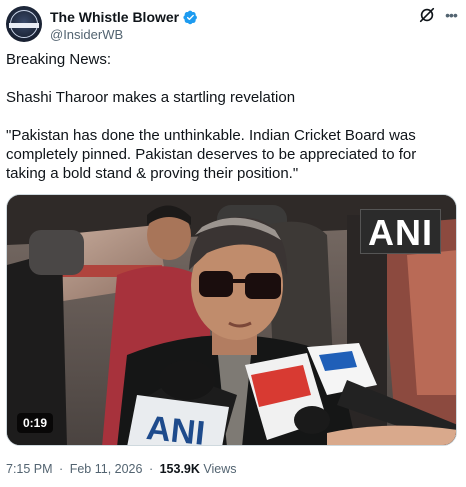 The width and height of the screenshot is (466, 487). I want to click on tweet-paragraph: Breaking News:, so click(59, 59).